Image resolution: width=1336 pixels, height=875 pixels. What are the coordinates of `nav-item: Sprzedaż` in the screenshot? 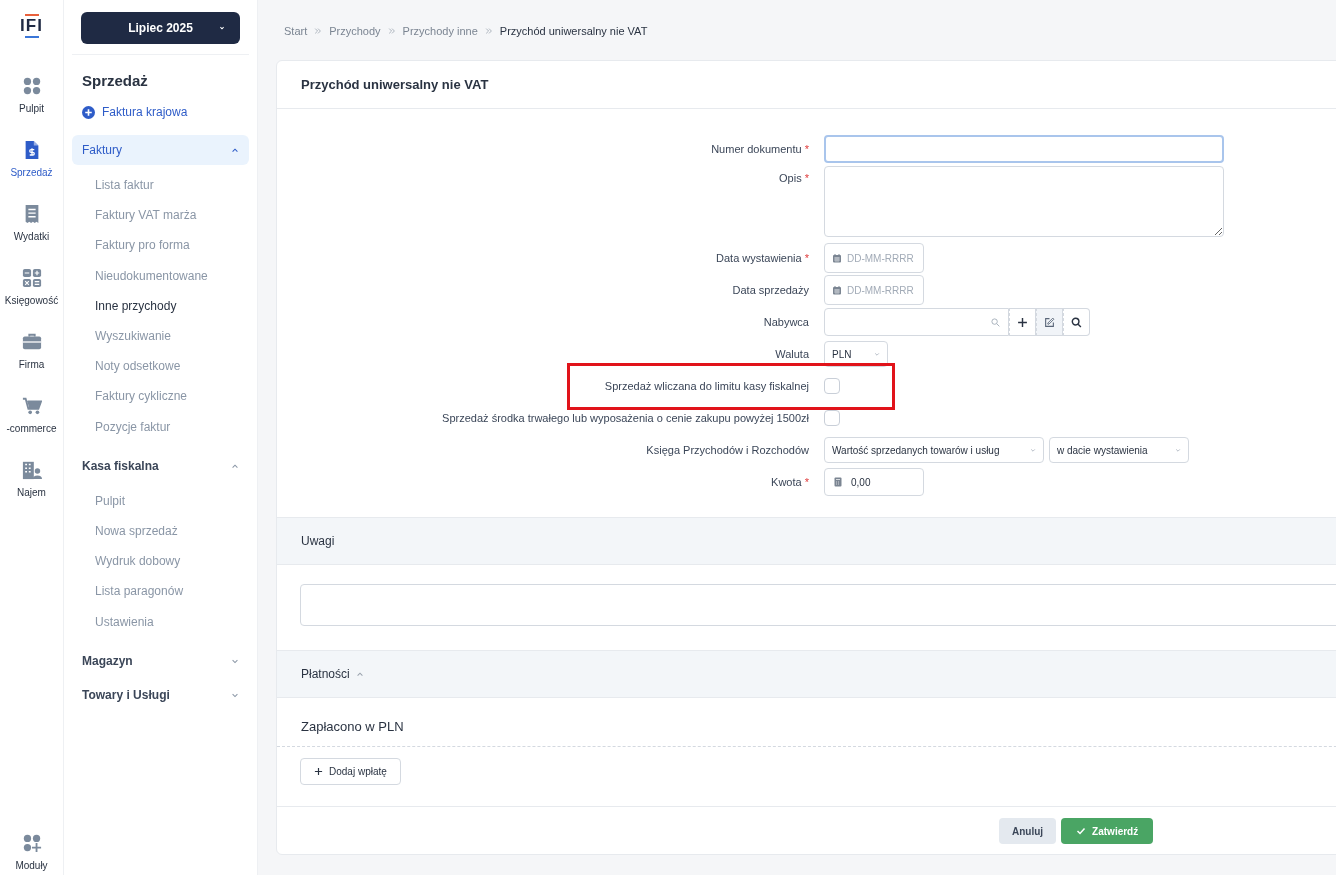 It's located at (31, 159).